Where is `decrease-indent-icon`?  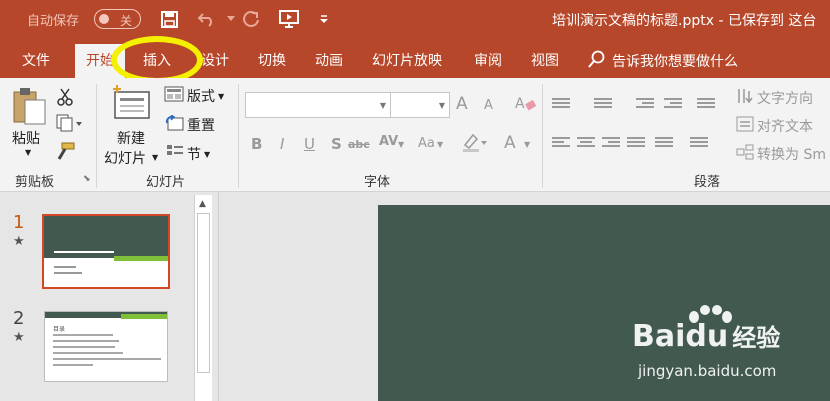
decrease-indent-icon is located at coordinates (645, 105).